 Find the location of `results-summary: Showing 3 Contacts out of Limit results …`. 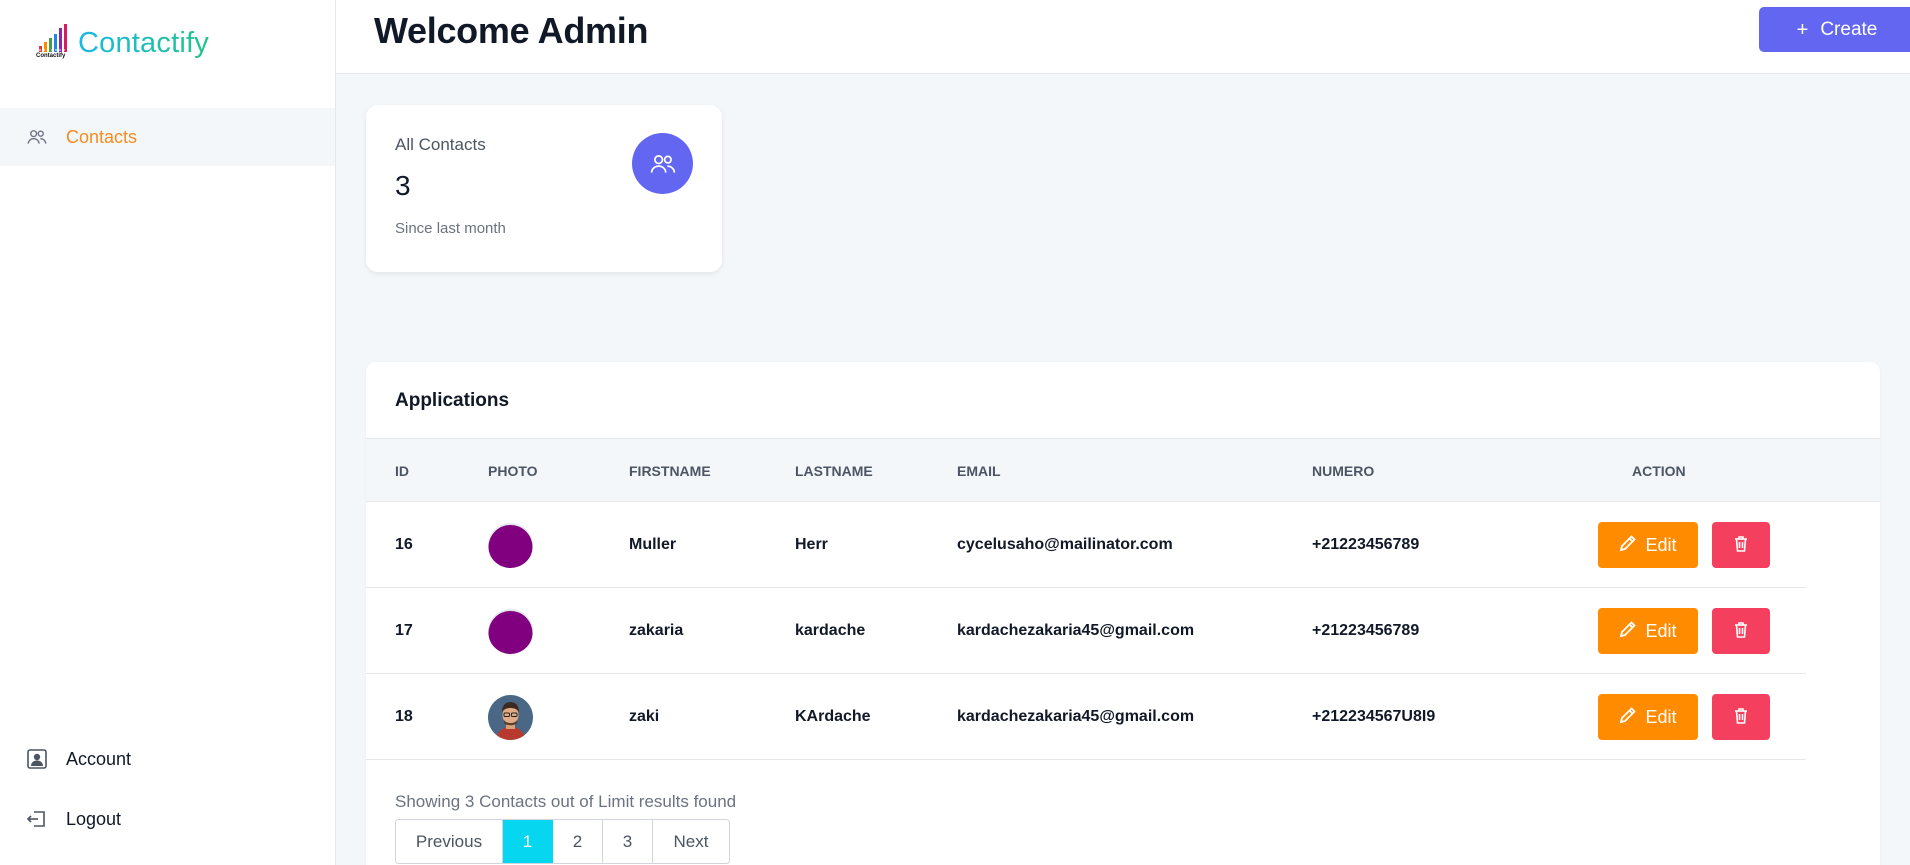

results-summary: Showing 3 Contacts out of Limit results … is located at coordinates (566, 801).